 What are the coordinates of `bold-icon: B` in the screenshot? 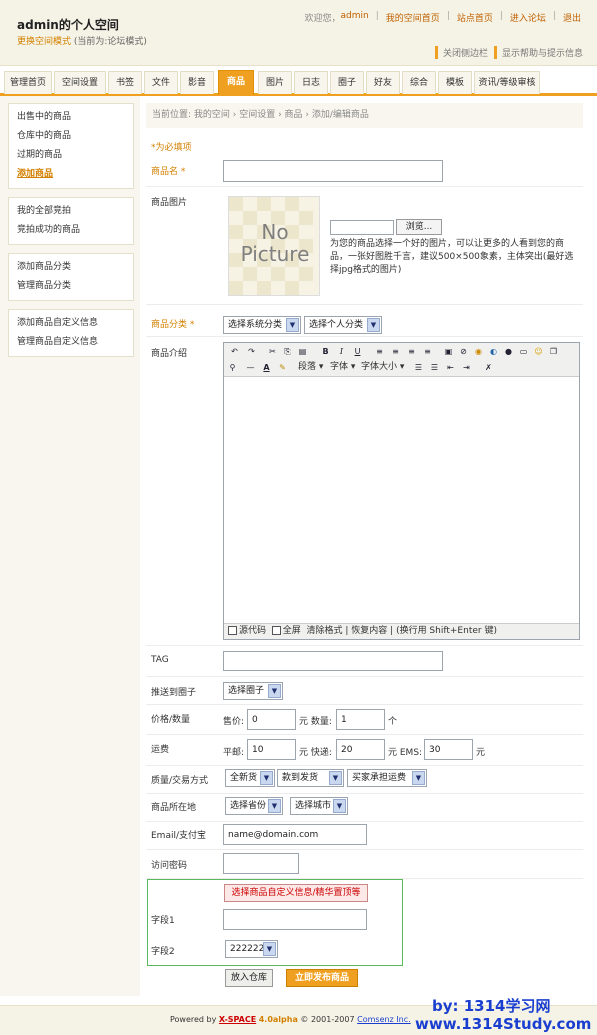 It's located at (325, 351).